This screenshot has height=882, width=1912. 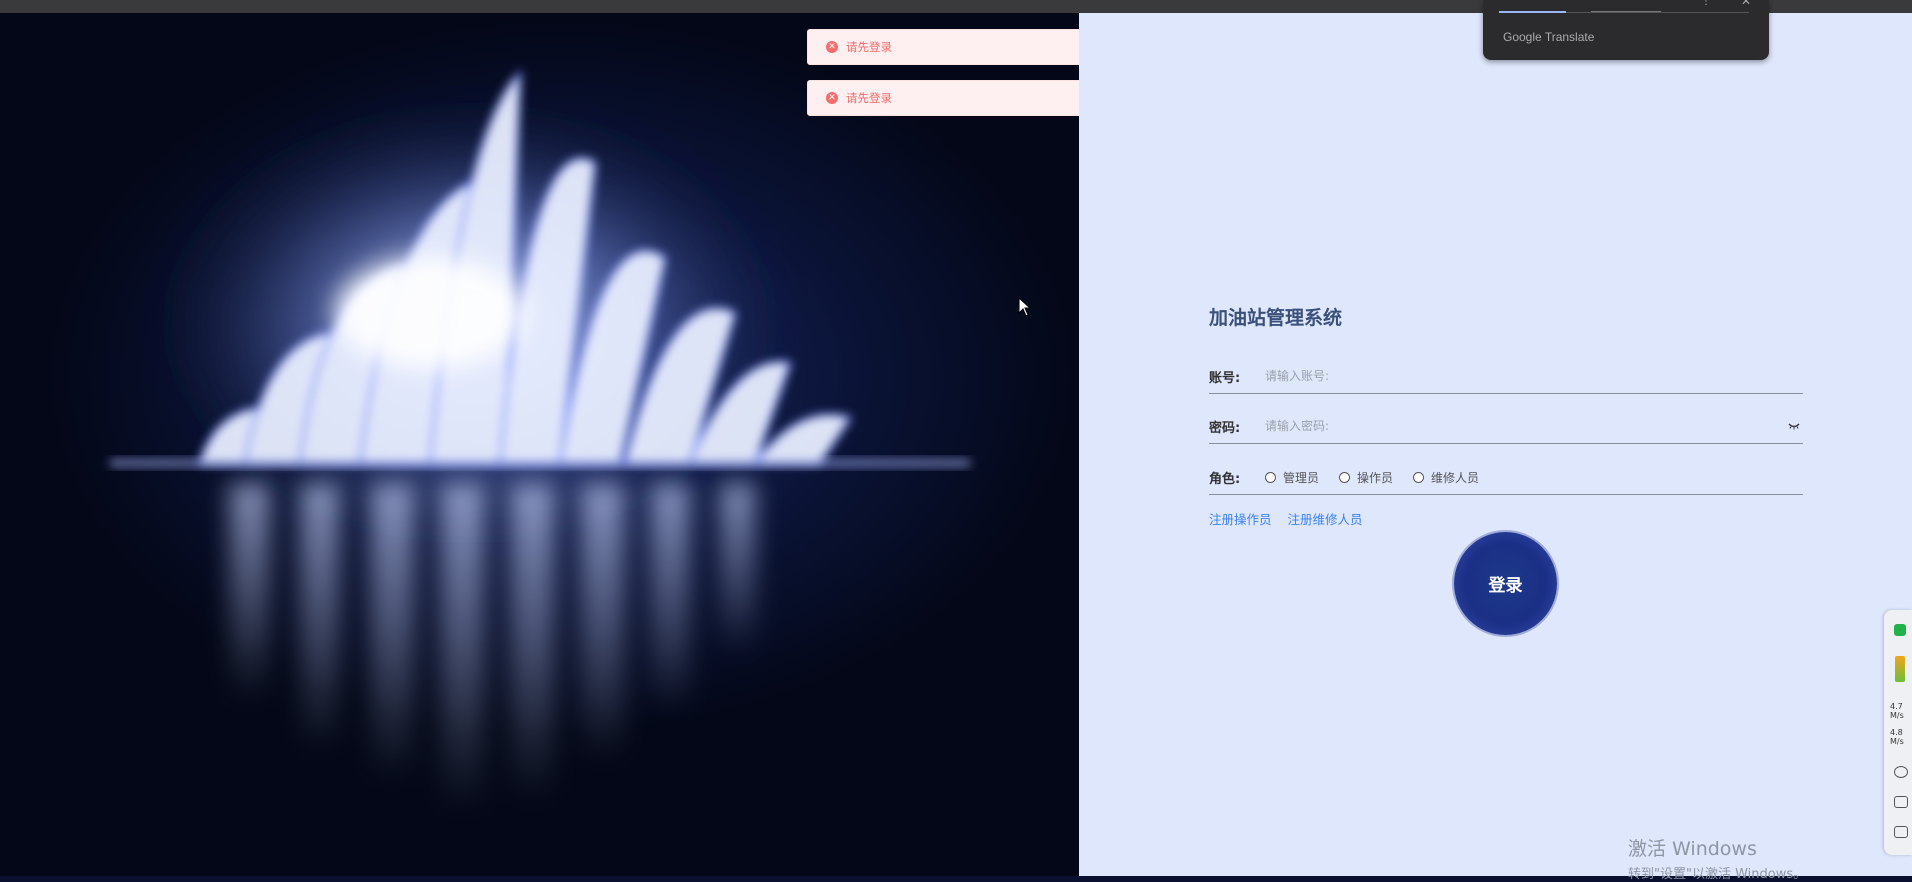 I want to click on memory-bar-icon, so click(x=1900, y=669).